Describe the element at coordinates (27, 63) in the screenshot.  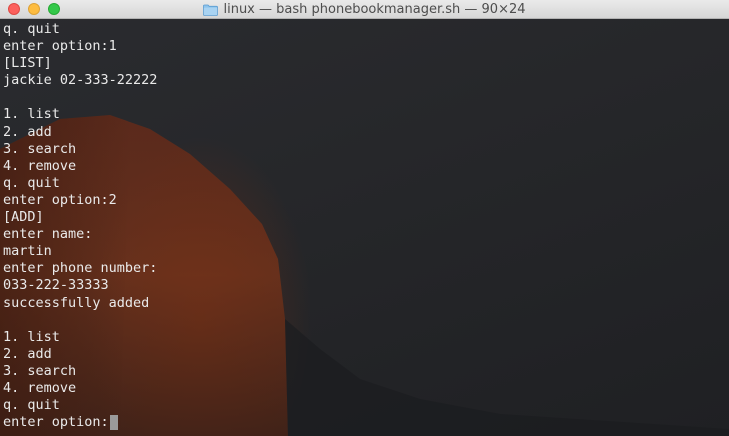
I see `terminal-line: [LIST]` at that location.